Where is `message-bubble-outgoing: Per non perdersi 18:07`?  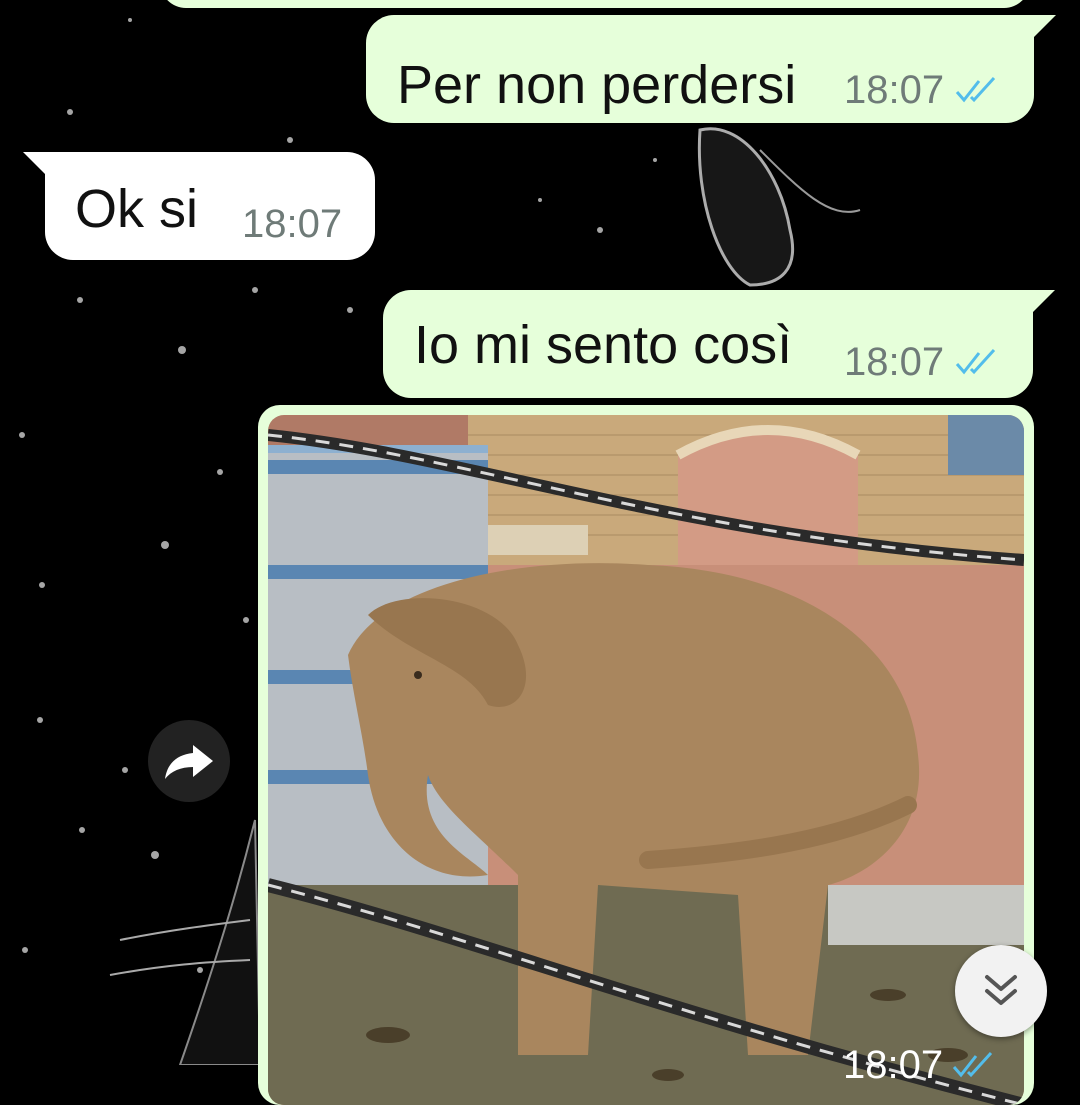
message-bubble-outgoing: Per non perdersi 18:07 is located at coordinates (711, 69).